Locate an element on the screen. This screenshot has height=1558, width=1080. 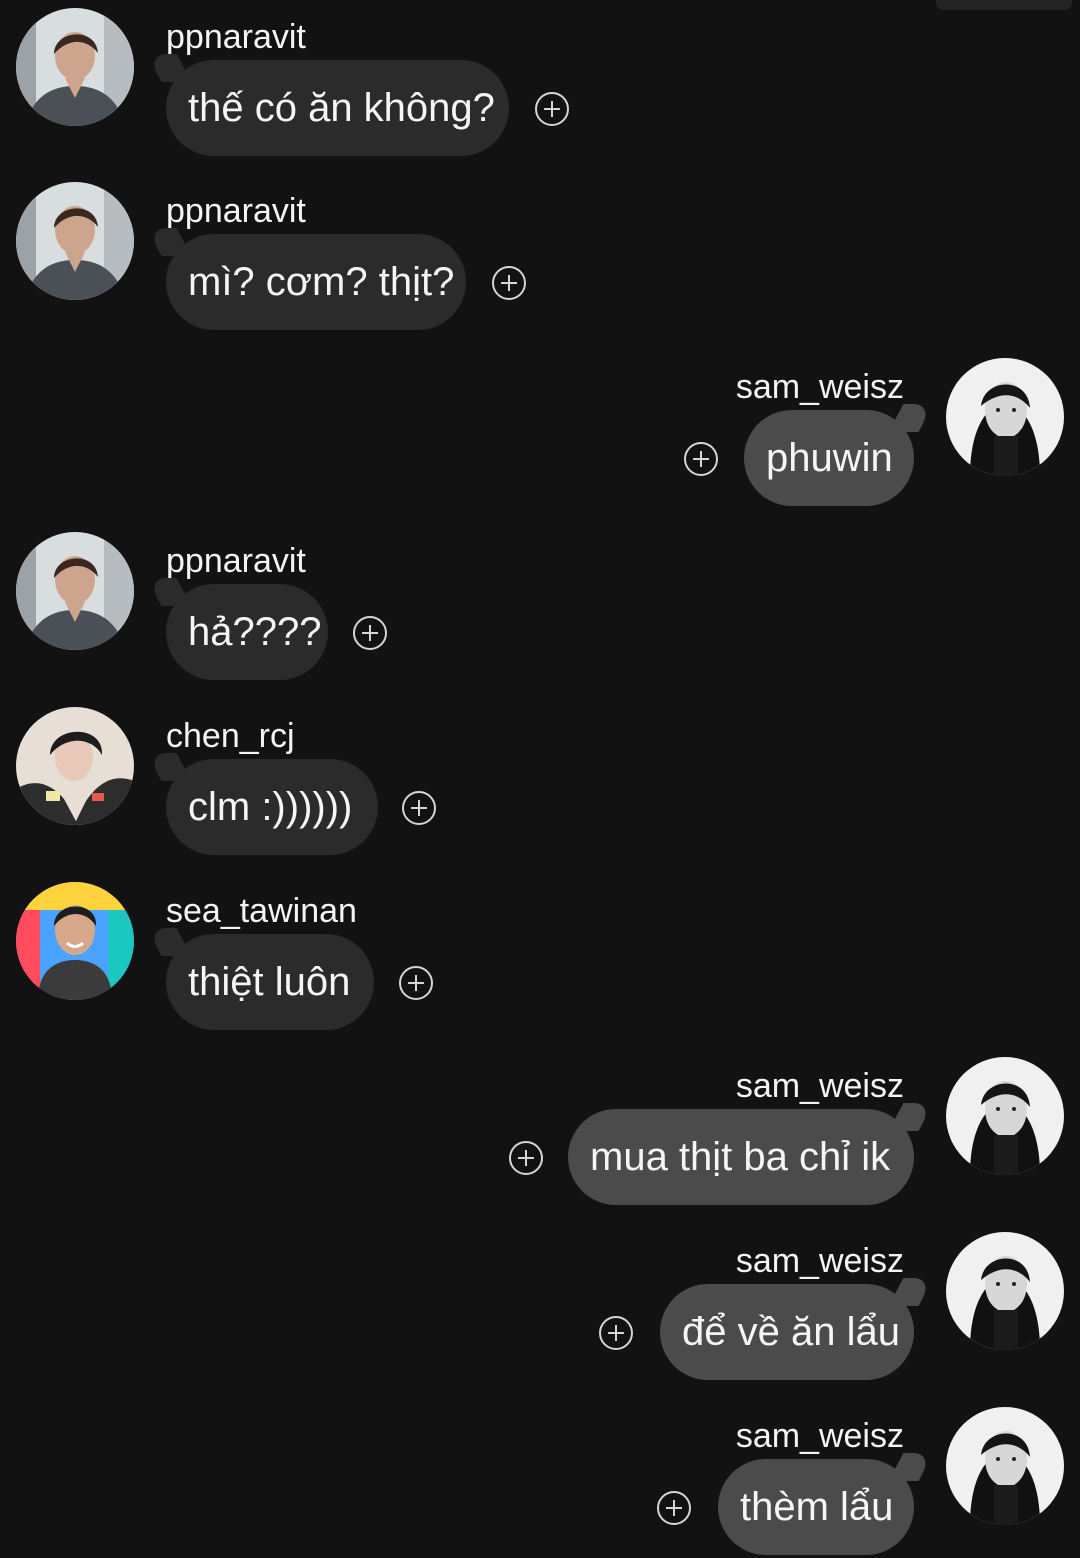
sea-tawinan-avatar-icon is located at coordinates (75, 941).